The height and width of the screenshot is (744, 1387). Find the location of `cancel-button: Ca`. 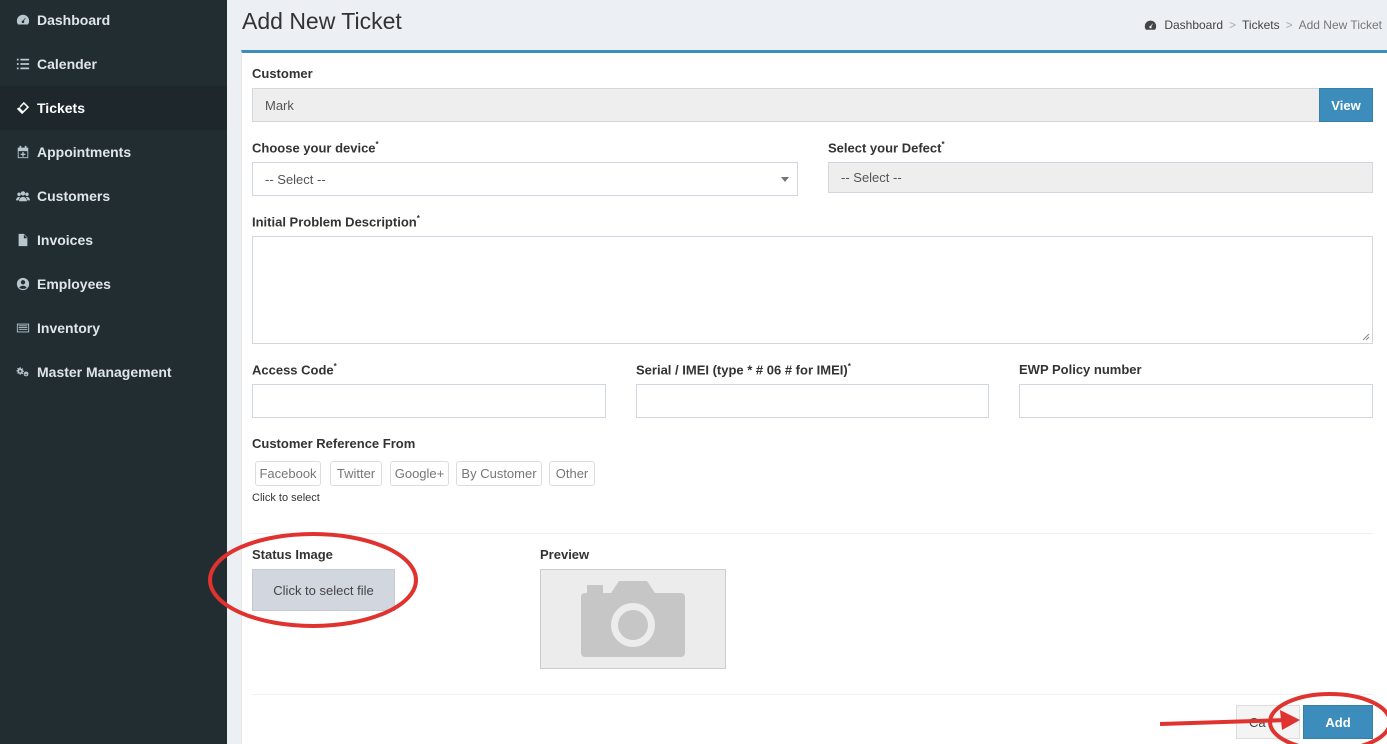

cancel-button: Ca is located at coordinates (1268, 722).